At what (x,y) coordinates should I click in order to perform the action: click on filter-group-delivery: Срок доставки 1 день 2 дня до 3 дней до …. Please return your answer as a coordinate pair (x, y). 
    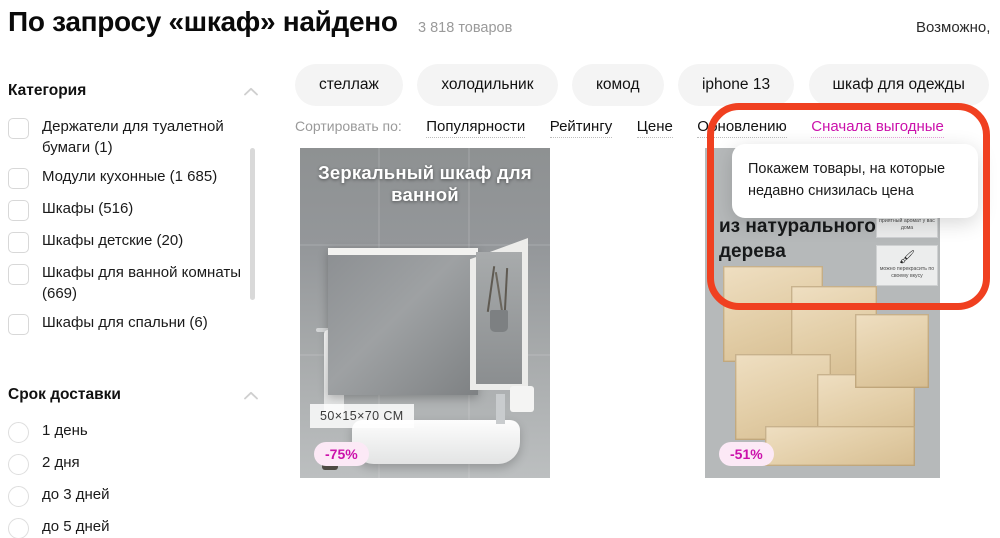
    Looking at the image, I should click on (135, 462).